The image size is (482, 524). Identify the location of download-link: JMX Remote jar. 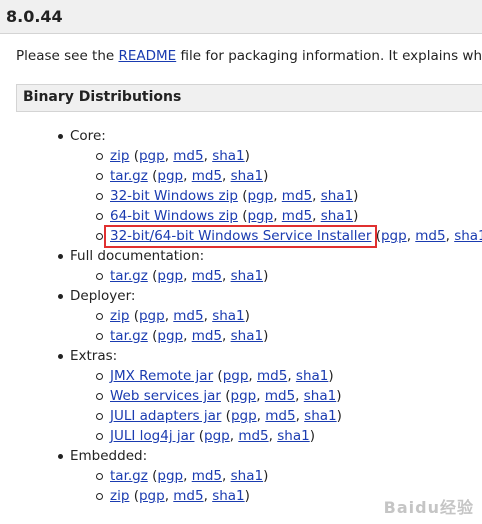
(161, 376).